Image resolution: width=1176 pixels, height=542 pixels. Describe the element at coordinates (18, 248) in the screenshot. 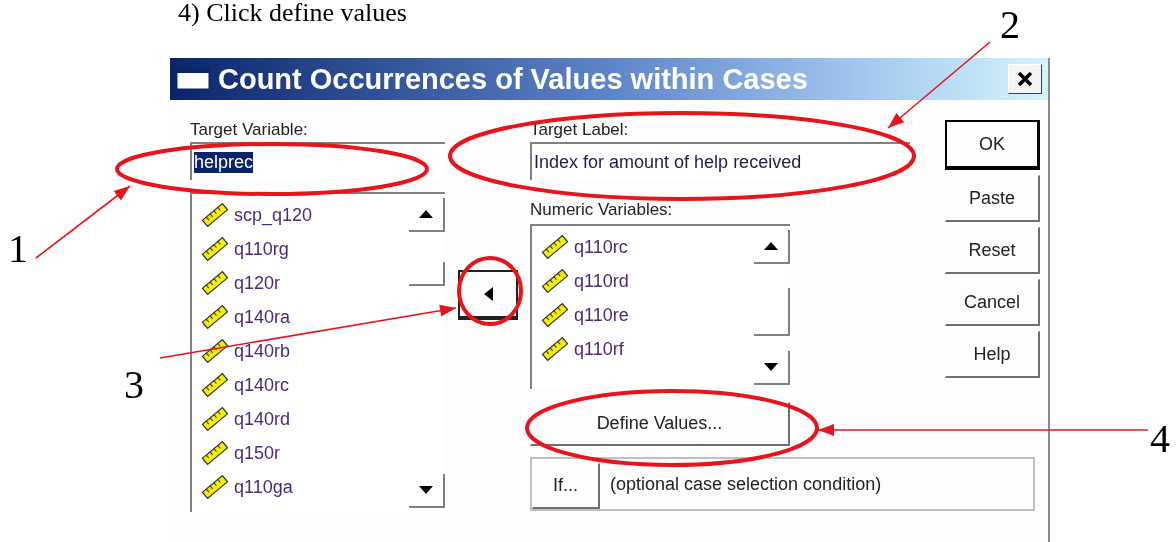

I see `annotation-number: 1` at that location.